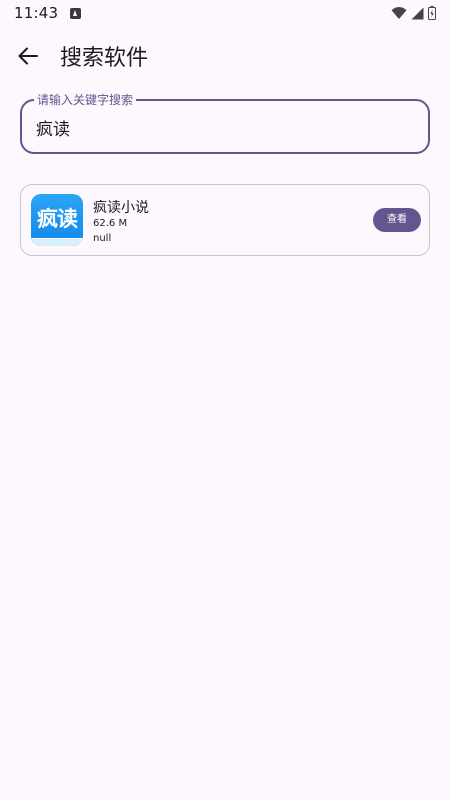 The height and width of the screenshot is (800, 450). Describe the element at coordinates (432, 13) in the screenshot. I see `battery-charging-icon` at that location.